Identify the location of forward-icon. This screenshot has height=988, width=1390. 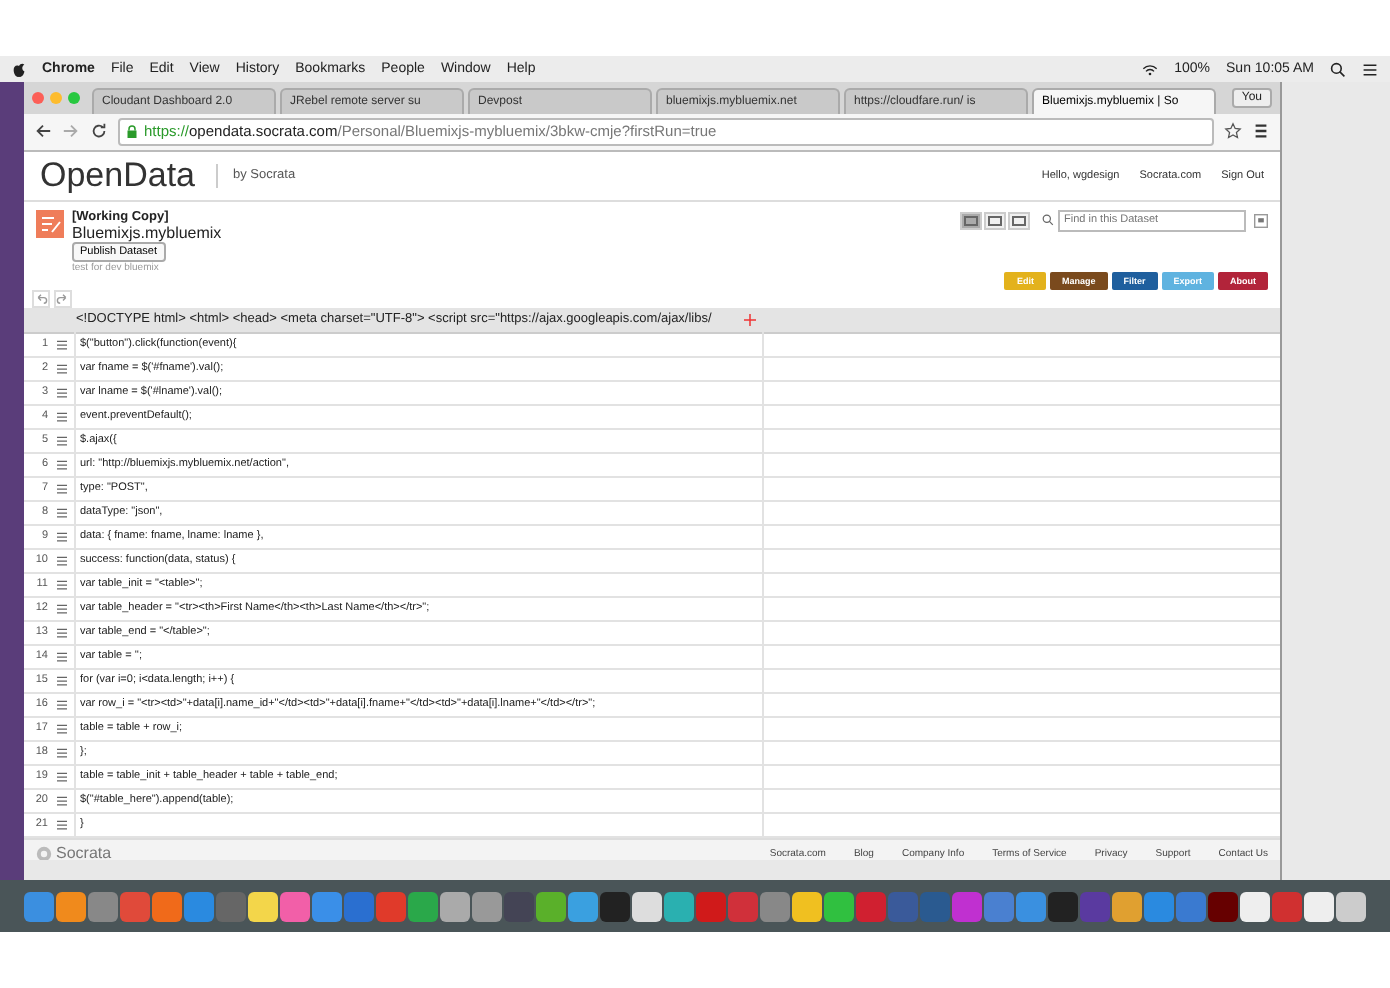
(71, 131).